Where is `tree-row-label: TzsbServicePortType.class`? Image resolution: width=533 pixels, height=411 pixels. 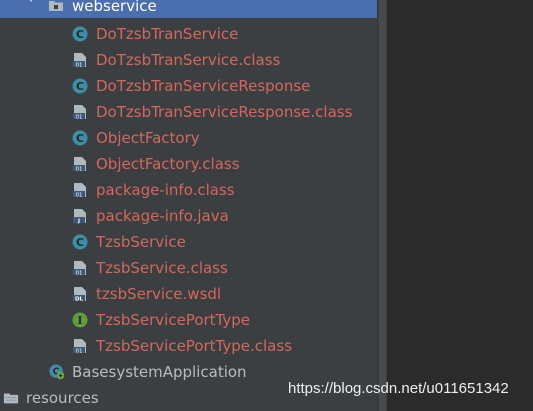
tree-row-label: TzsbServicePortType.class is located at coordinates (194, 346).